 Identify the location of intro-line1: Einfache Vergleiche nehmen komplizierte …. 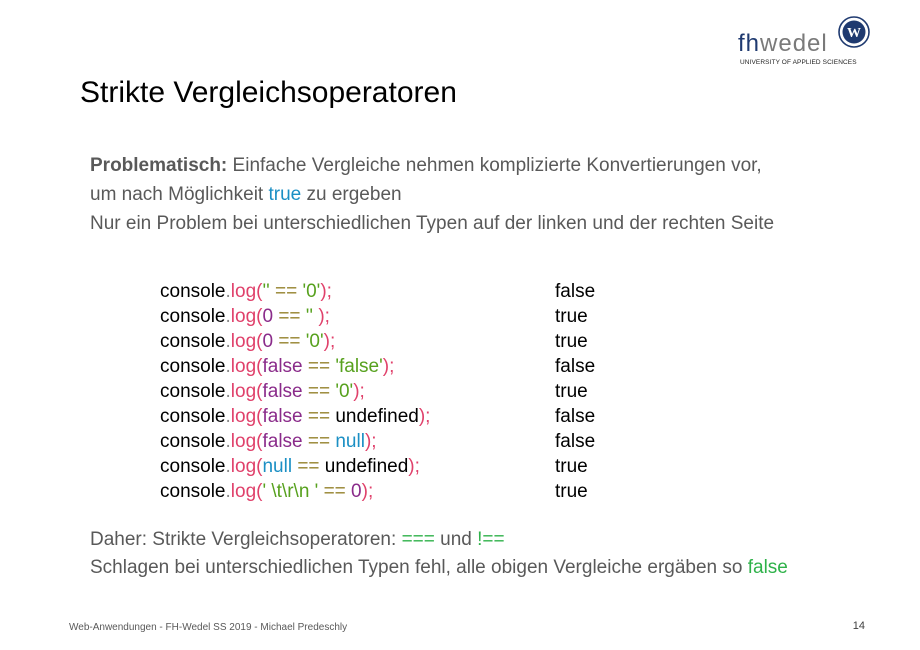
(494, 165).